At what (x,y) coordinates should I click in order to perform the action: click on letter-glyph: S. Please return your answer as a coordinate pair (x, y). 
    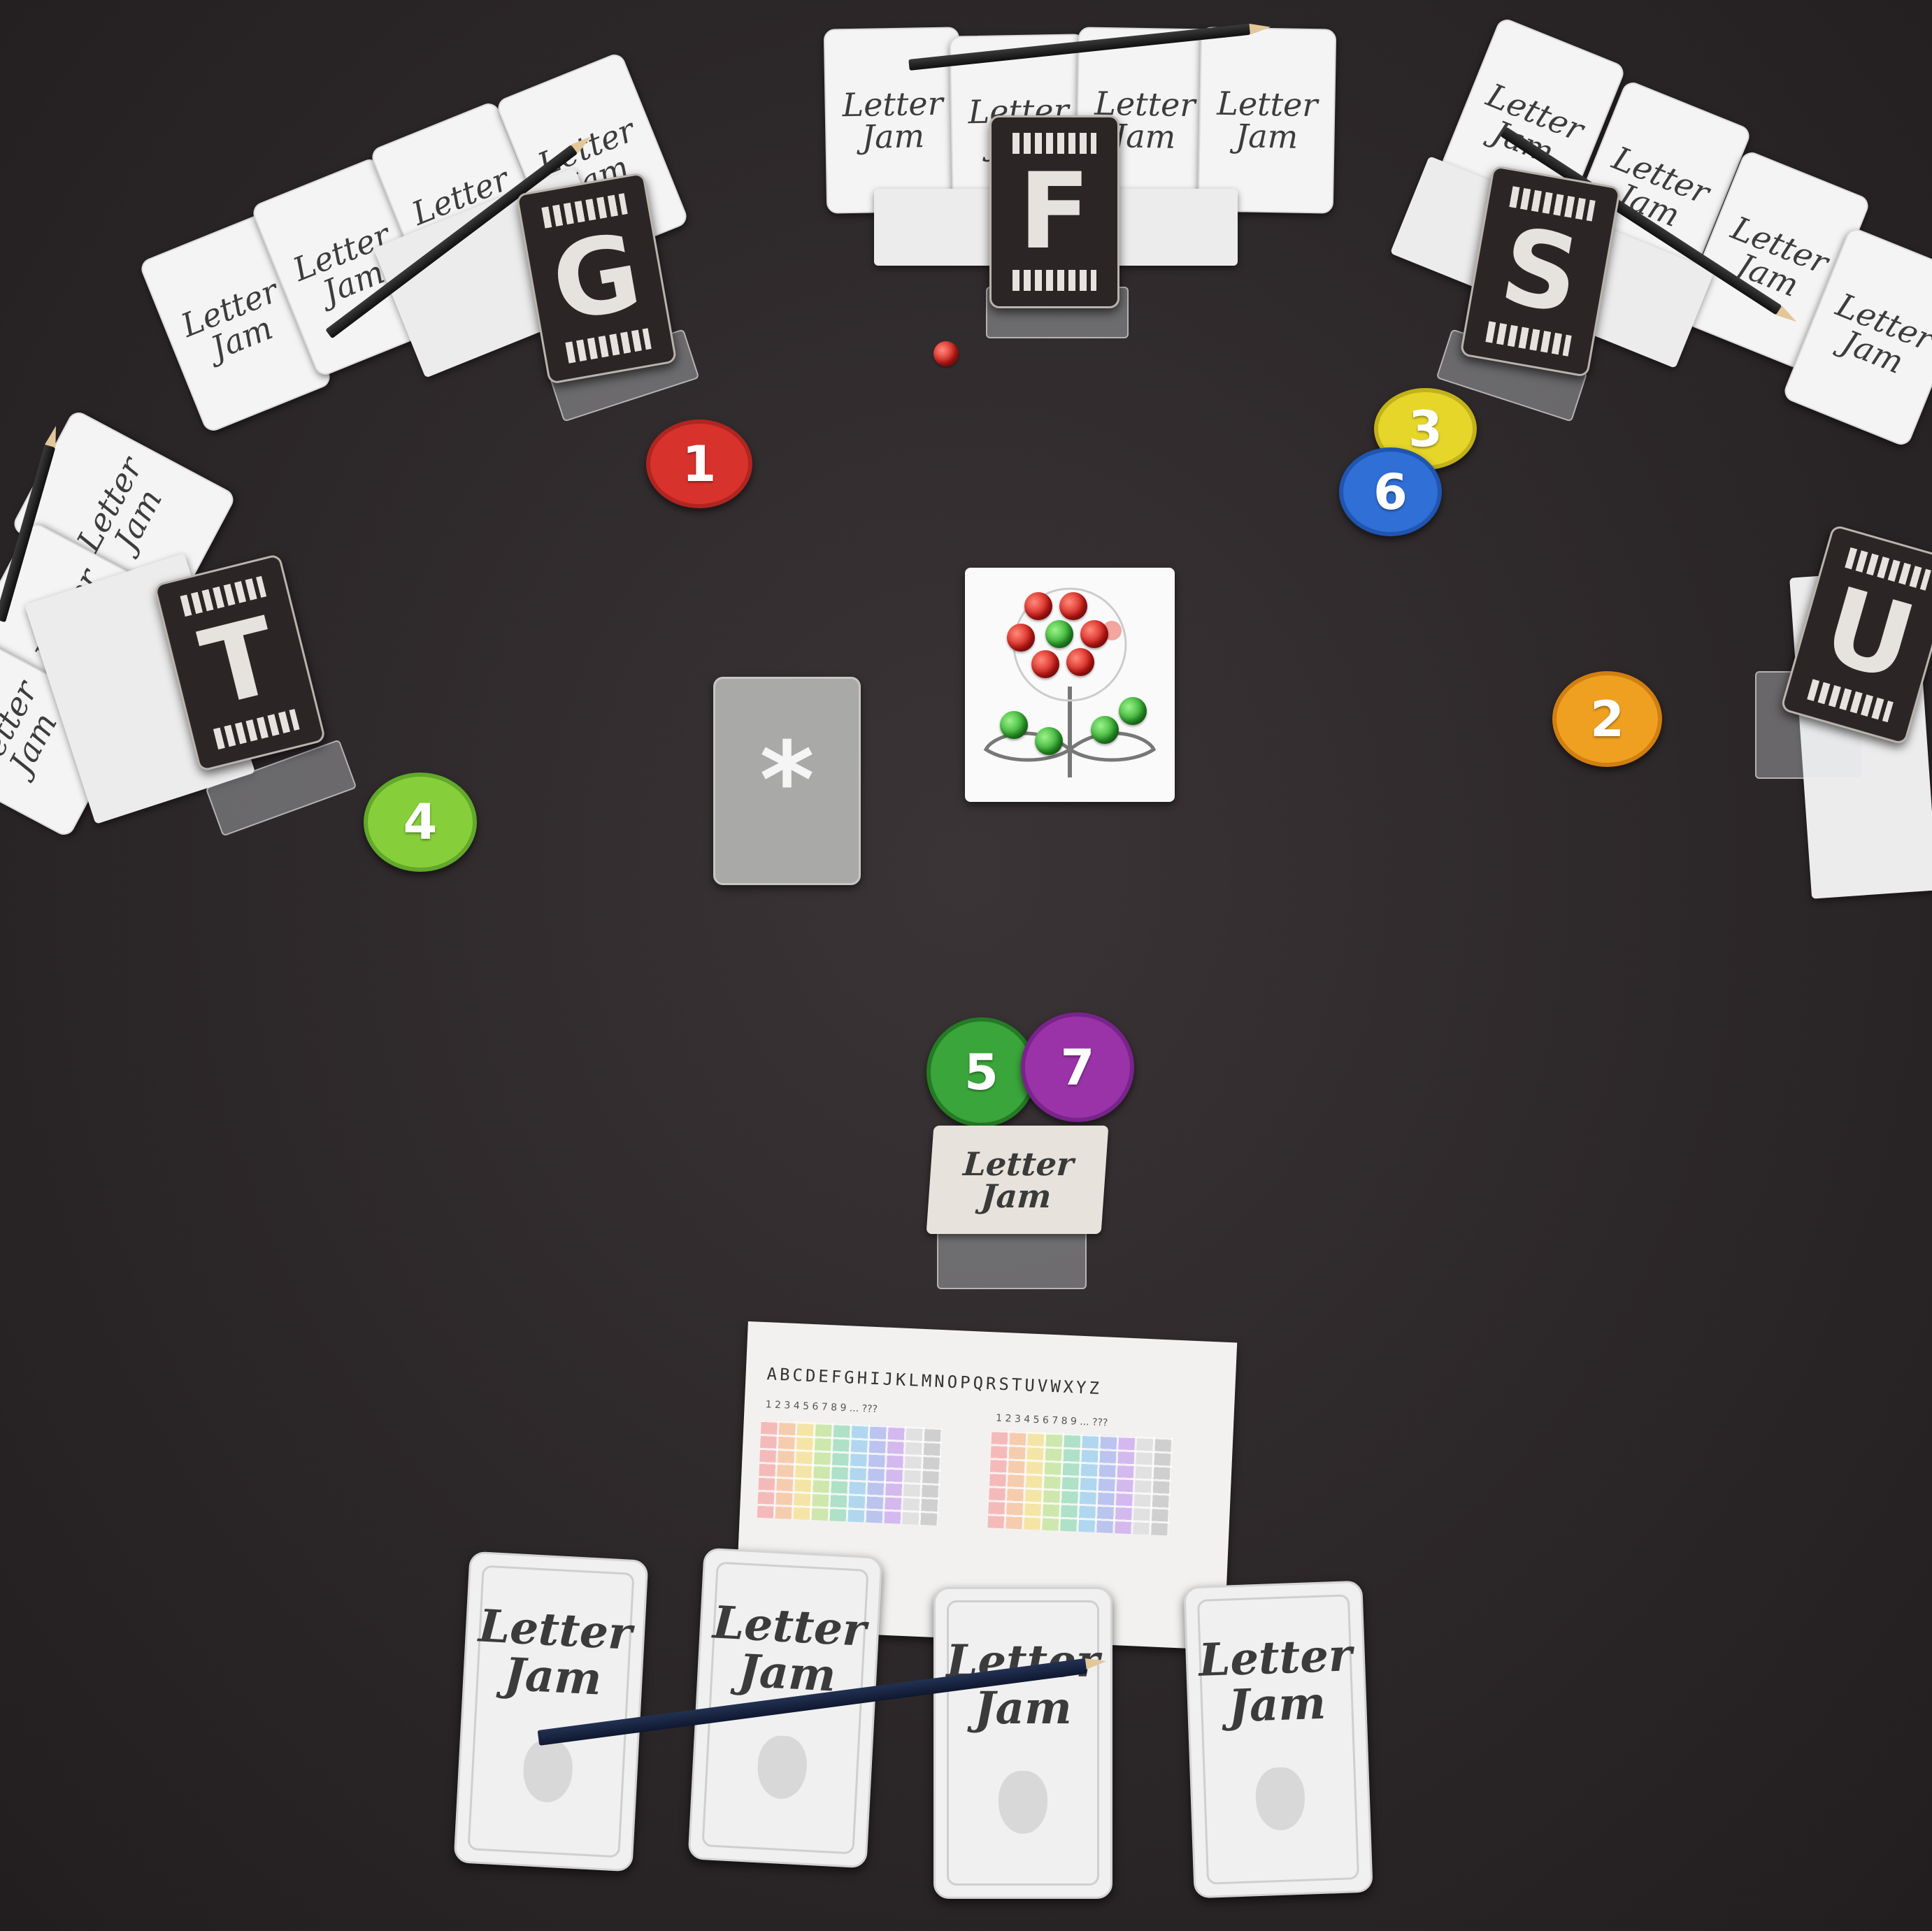
    Looking at the image, I should click on (1540, 271).